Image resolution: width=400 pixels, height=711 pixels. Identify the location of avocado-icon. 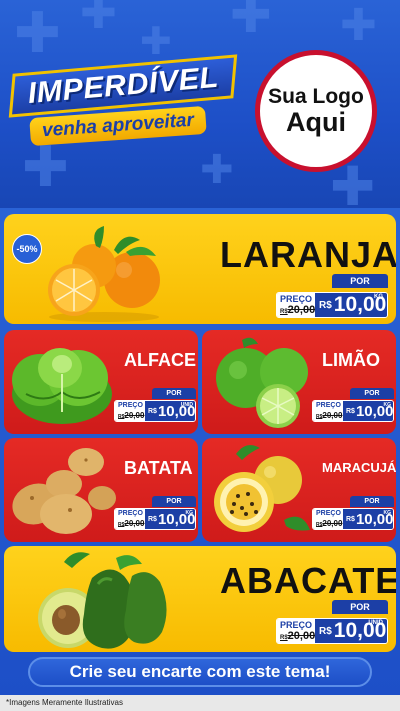
(102, 600).